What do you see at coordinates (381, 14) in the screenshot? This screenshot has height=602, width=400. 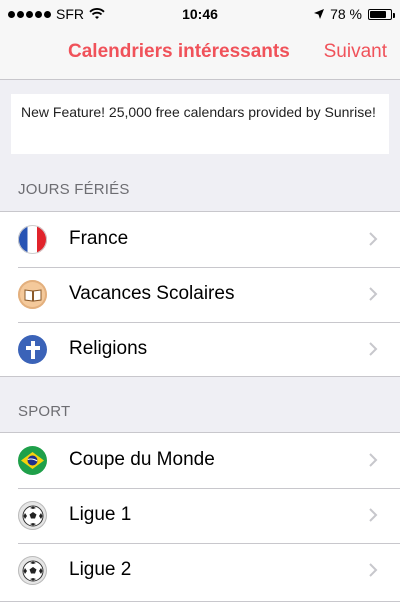 I see `battery-icon` at bounding box center [381, 14].